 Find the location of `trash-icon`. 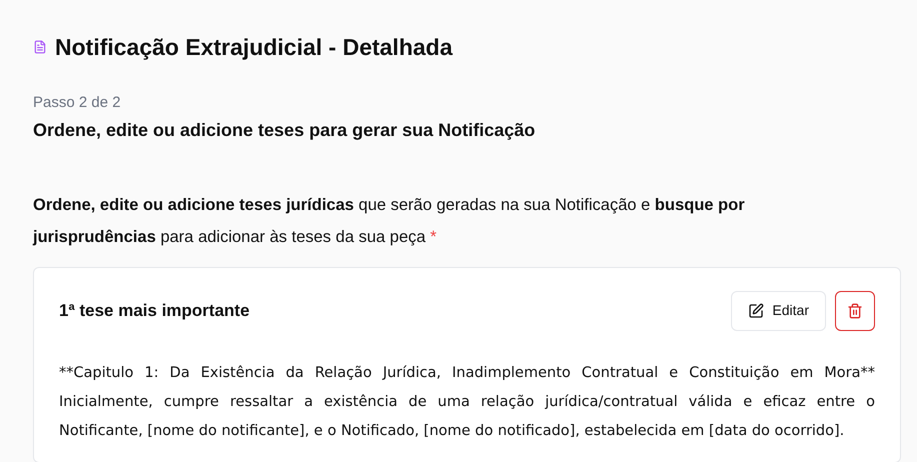

trash-icon is located at coordinates (855, 310).